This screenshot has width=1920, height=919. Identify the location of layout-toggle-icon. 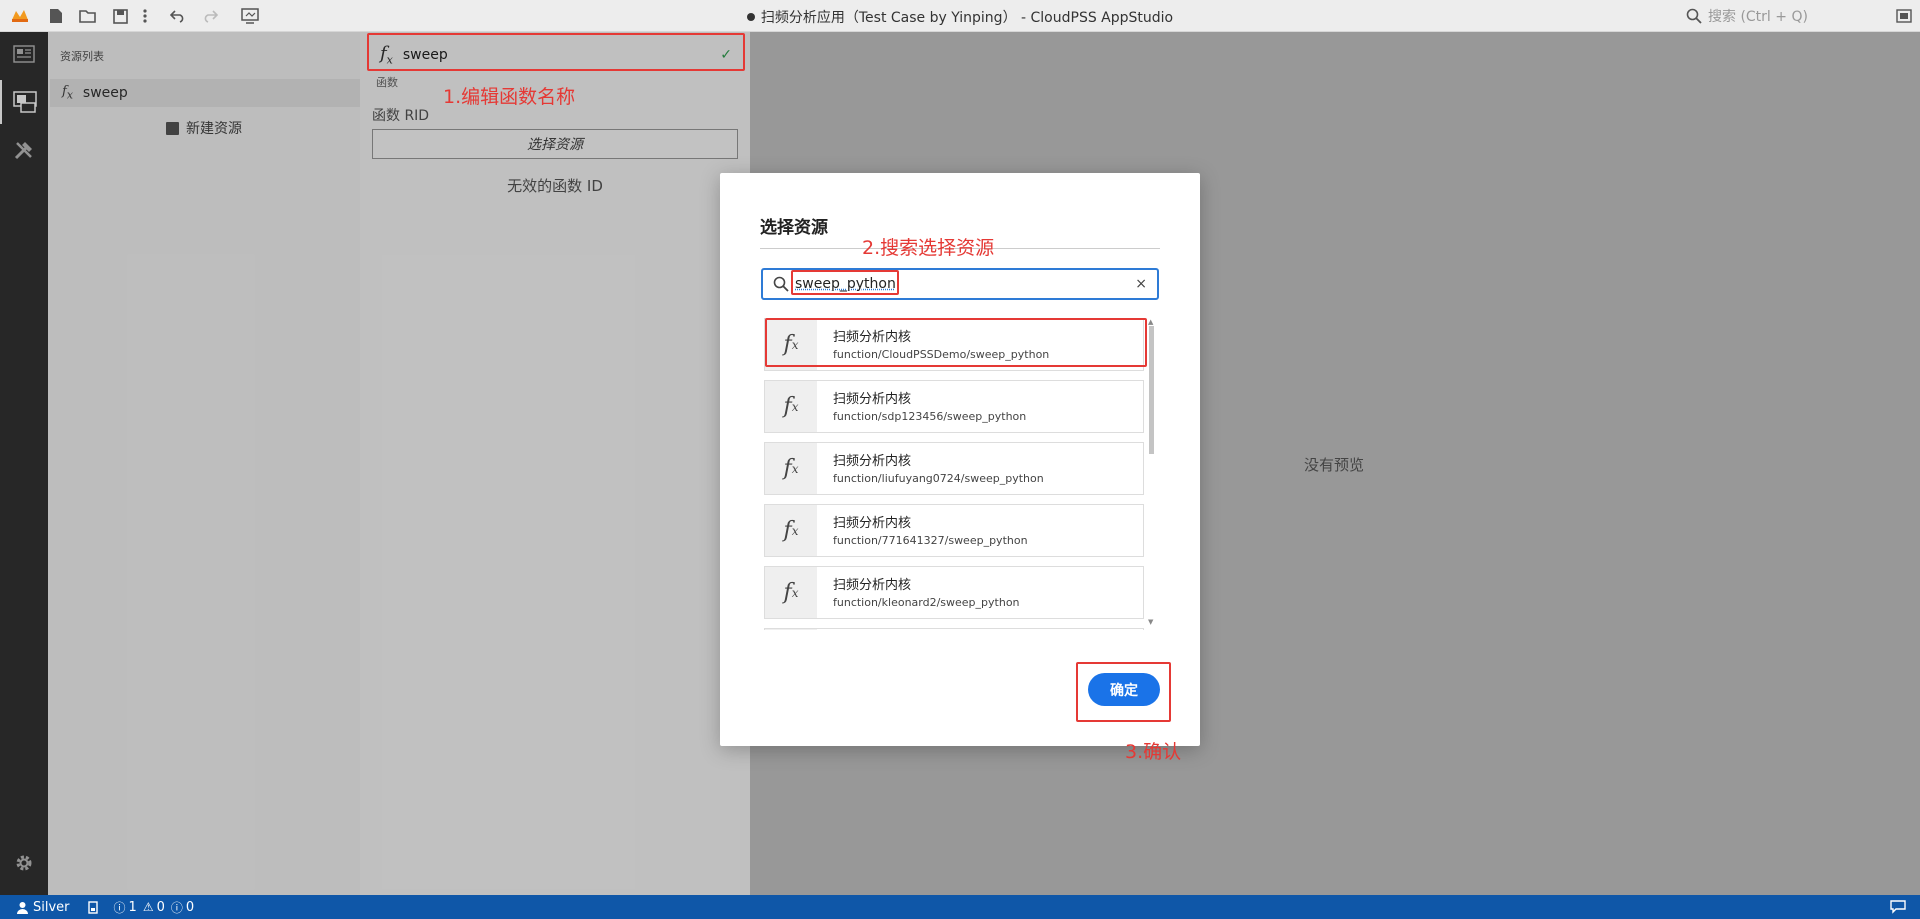
(1904, 16).